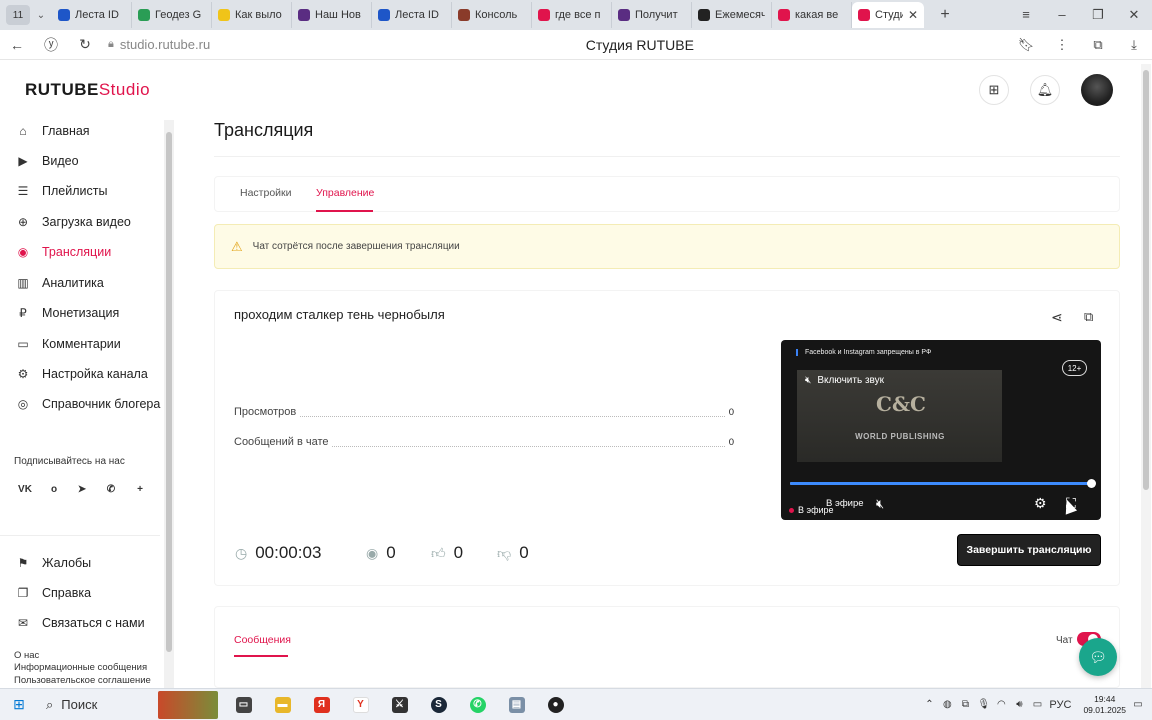  I want to click on end-stream-button: Завершить трансляцию, so click(1029, 550).